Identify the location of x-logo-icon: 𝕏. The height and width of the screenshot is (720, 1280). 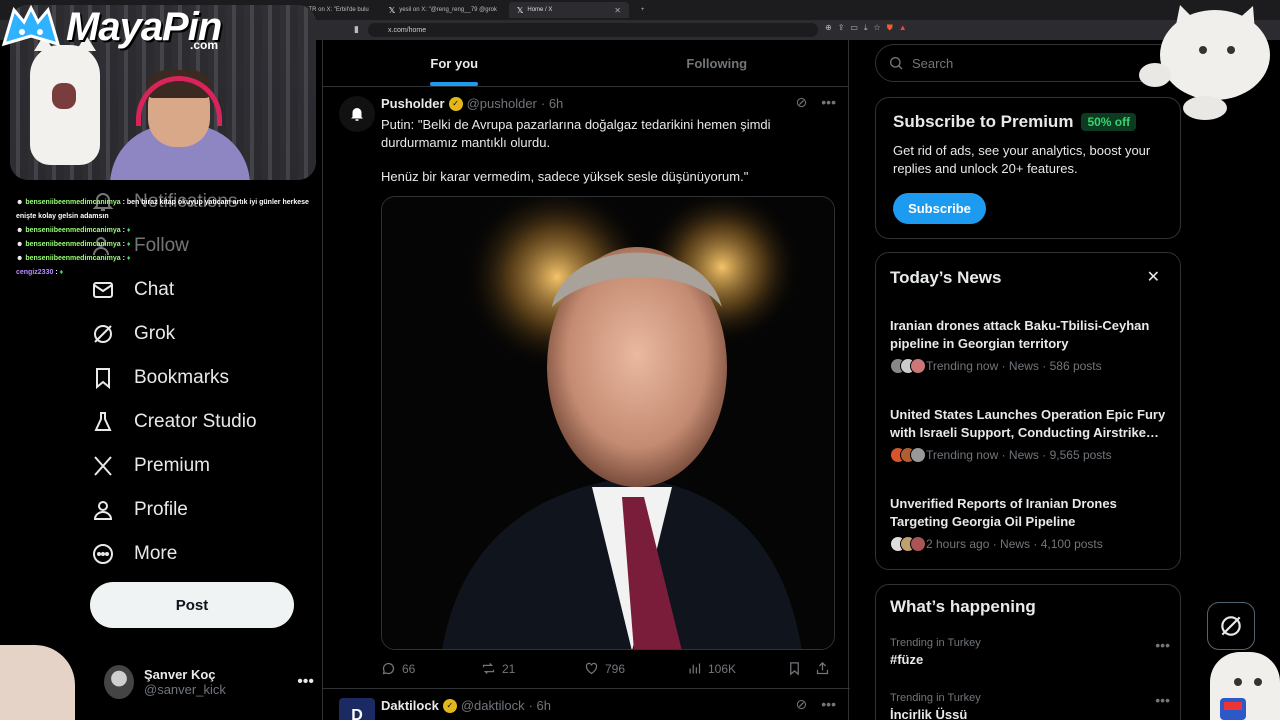
(520, 10).